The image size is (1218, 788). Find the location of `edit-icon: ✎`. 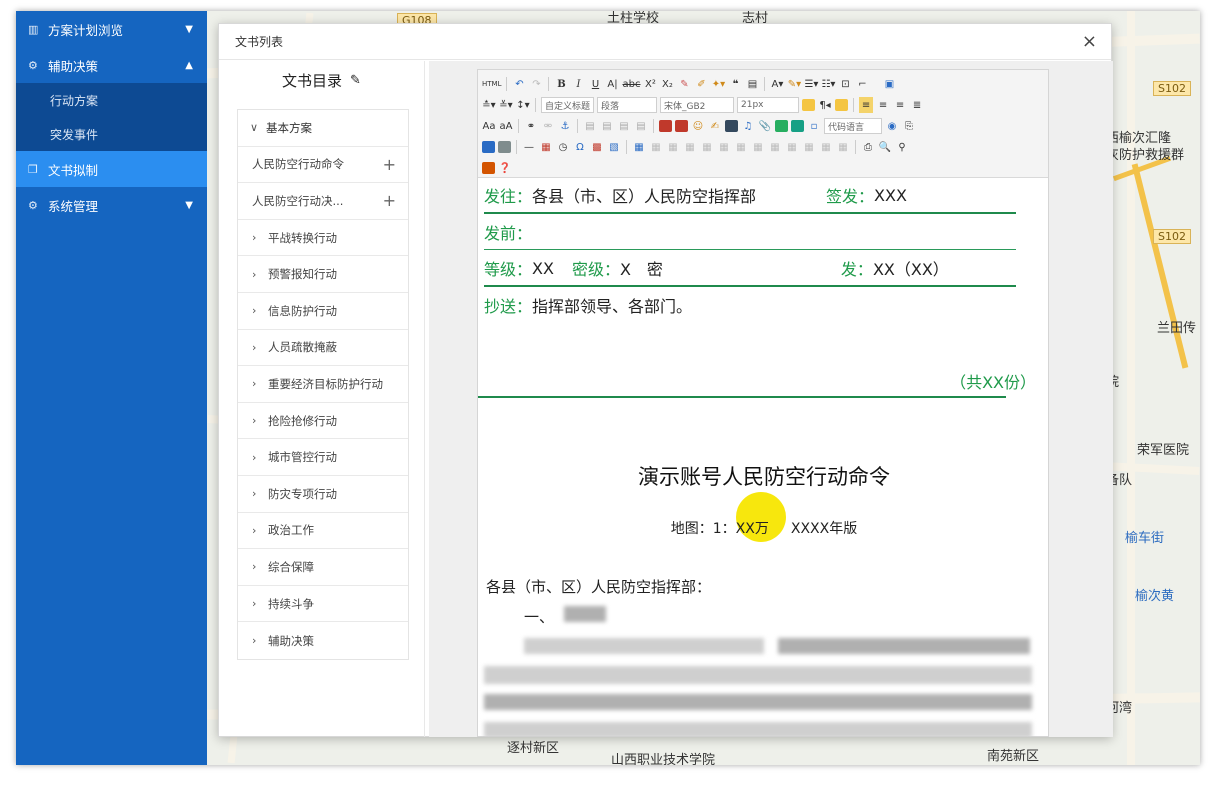

edit-icon: ✎ is located at coordinates (355, 80).